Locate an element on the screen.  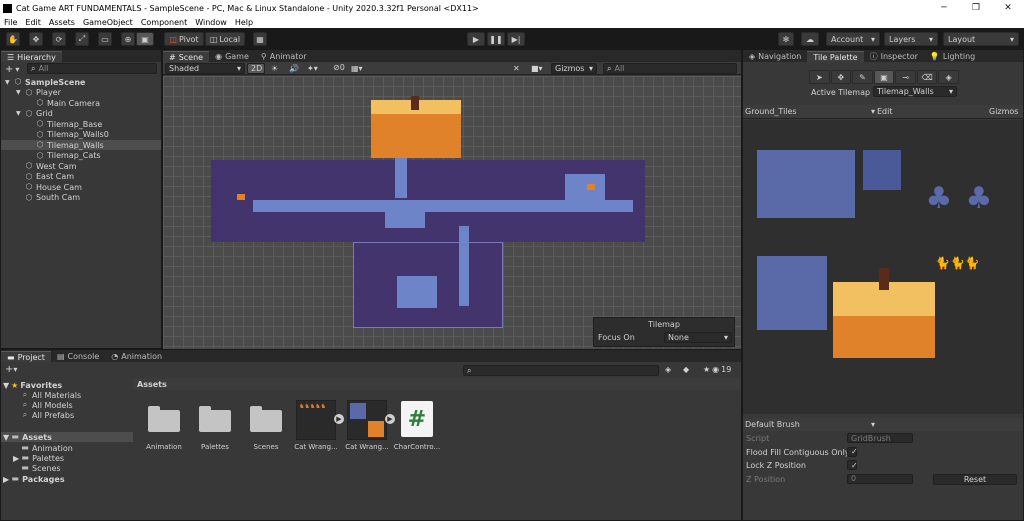
hierarchy-item: ⬡ West Cam is located at coordinates (81, 166).